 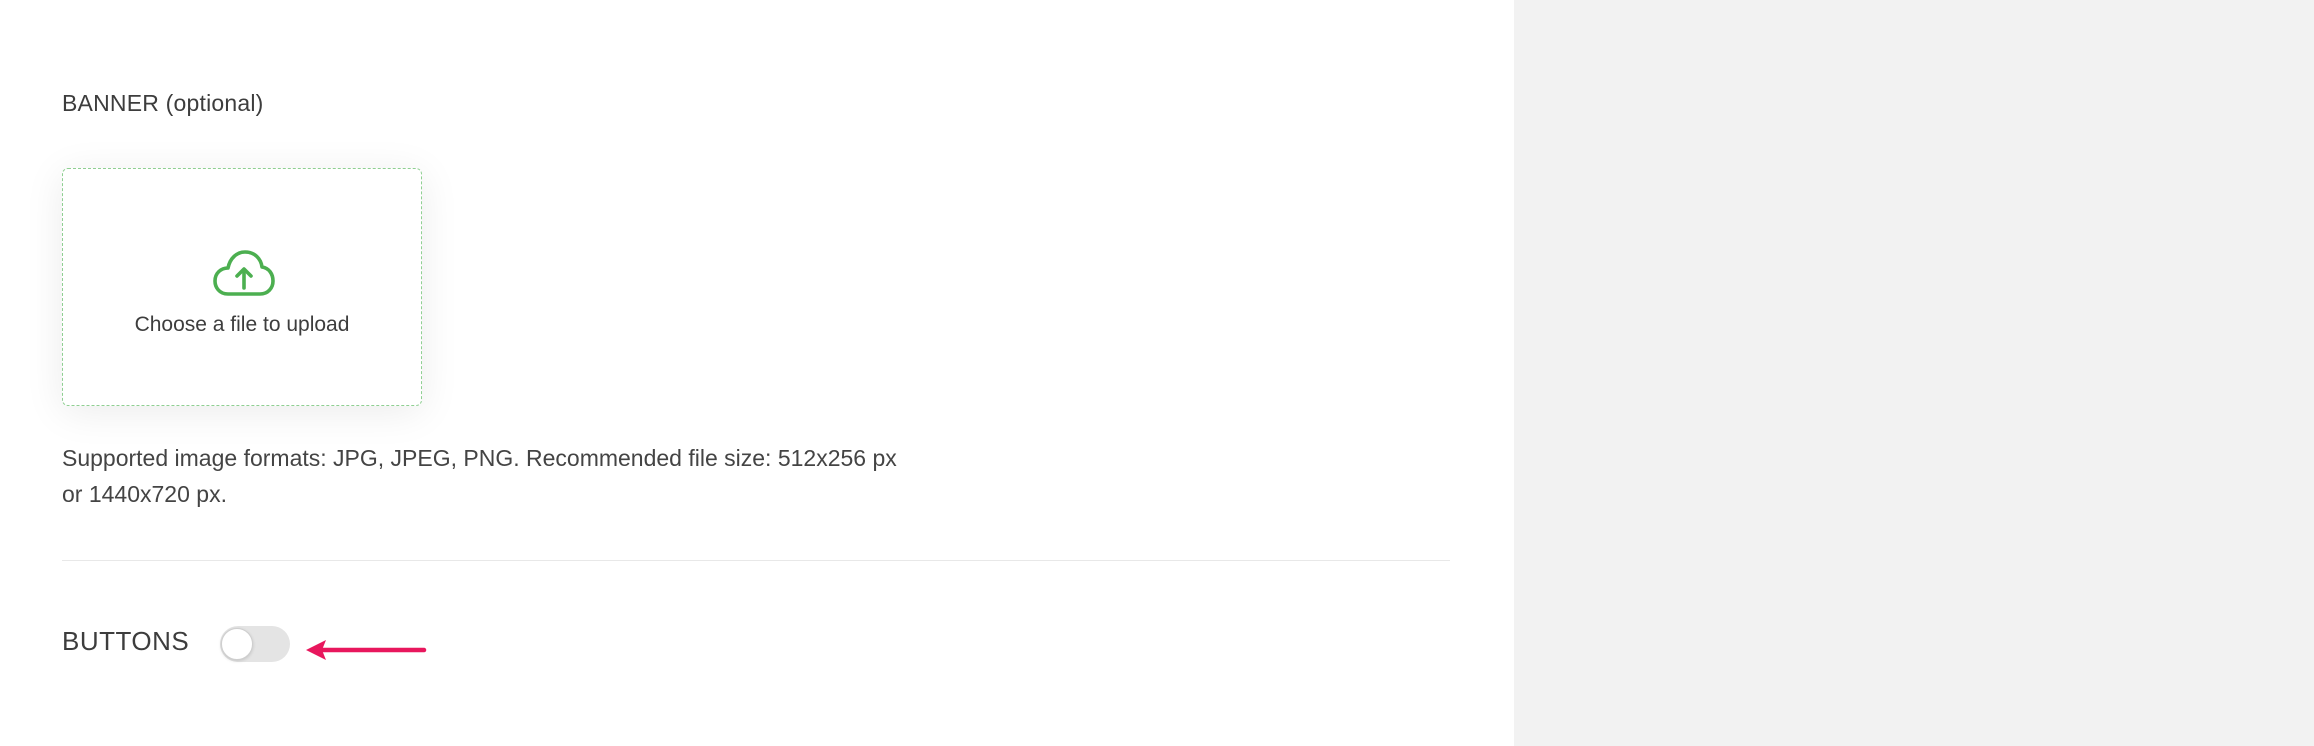 What do you see at coordinates (237, 644) in the screenshot?
I see `toggle-knob` at bounding box center [237, 644].